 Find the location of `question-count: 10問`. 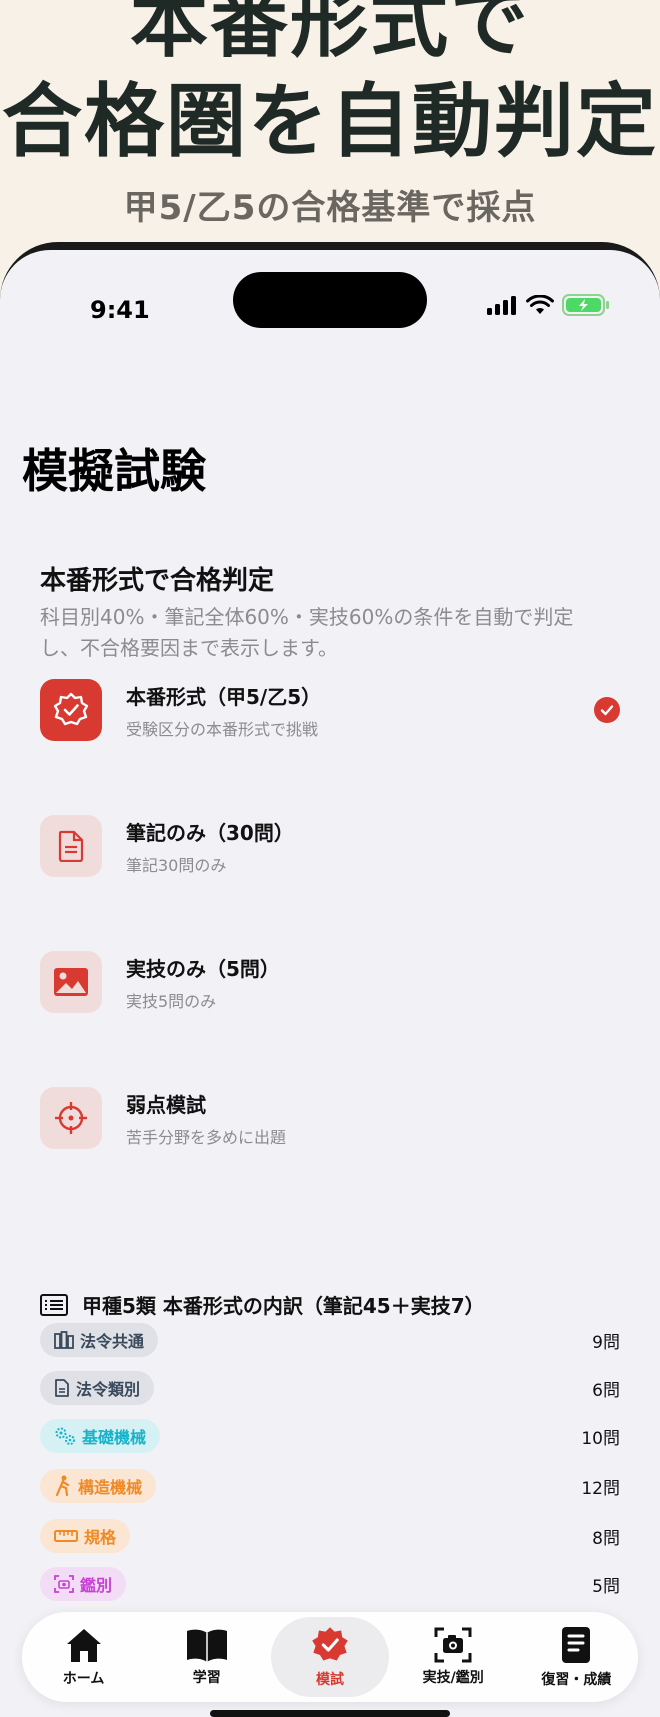

question-count: 10問 is located at coordinates (600, 1438).